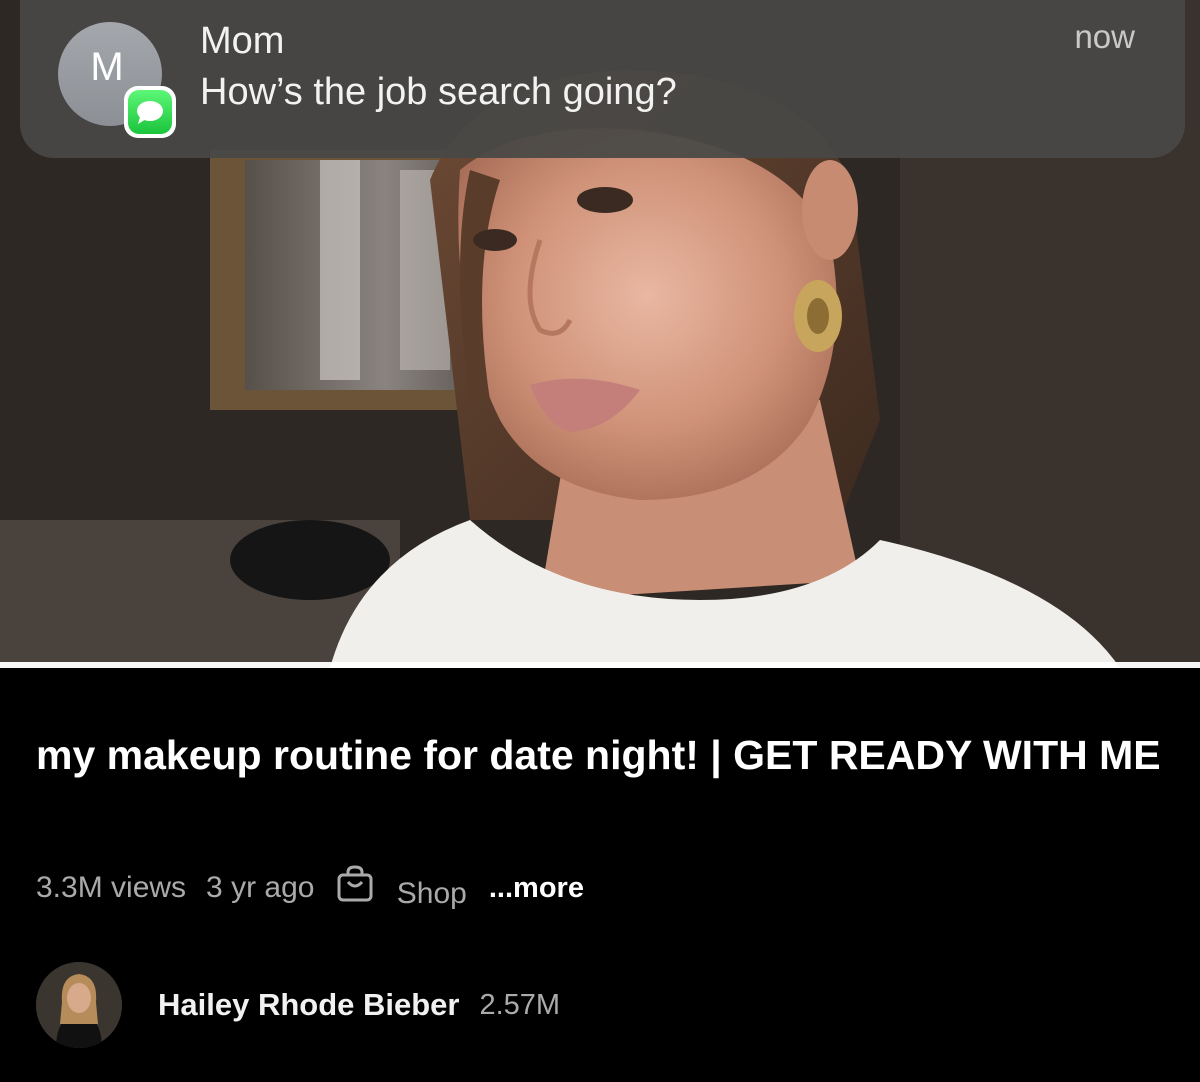 The height and width of the screenshot is (1082, 1200). I want to click on message-notification-banner: M Mom How’s the job search going? now, so click(602, 79).